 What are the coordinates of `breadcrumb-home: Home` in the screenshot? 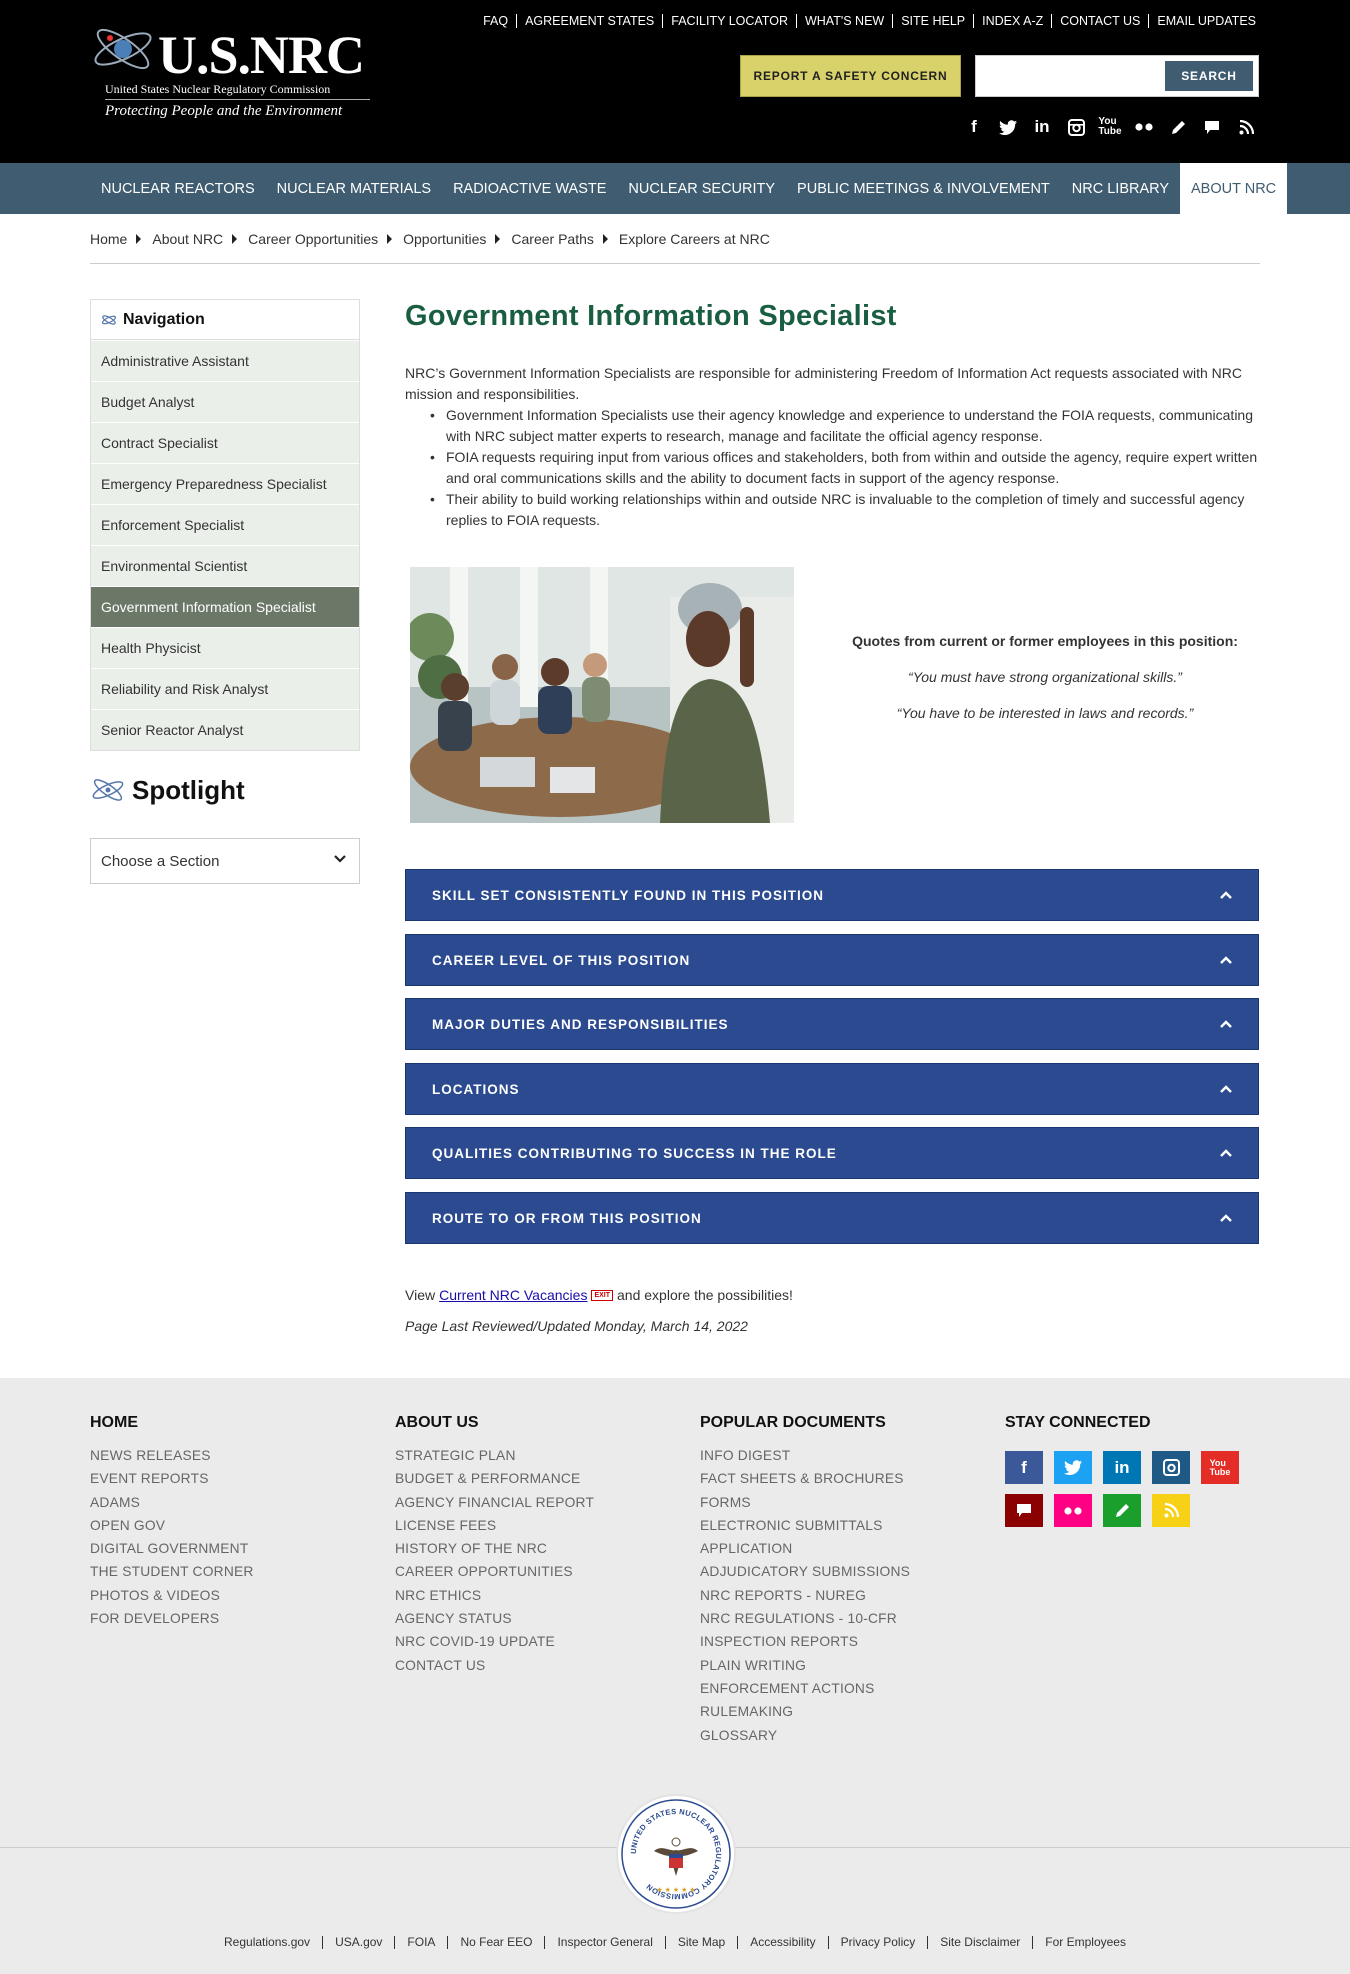 It's located at (108, 239).